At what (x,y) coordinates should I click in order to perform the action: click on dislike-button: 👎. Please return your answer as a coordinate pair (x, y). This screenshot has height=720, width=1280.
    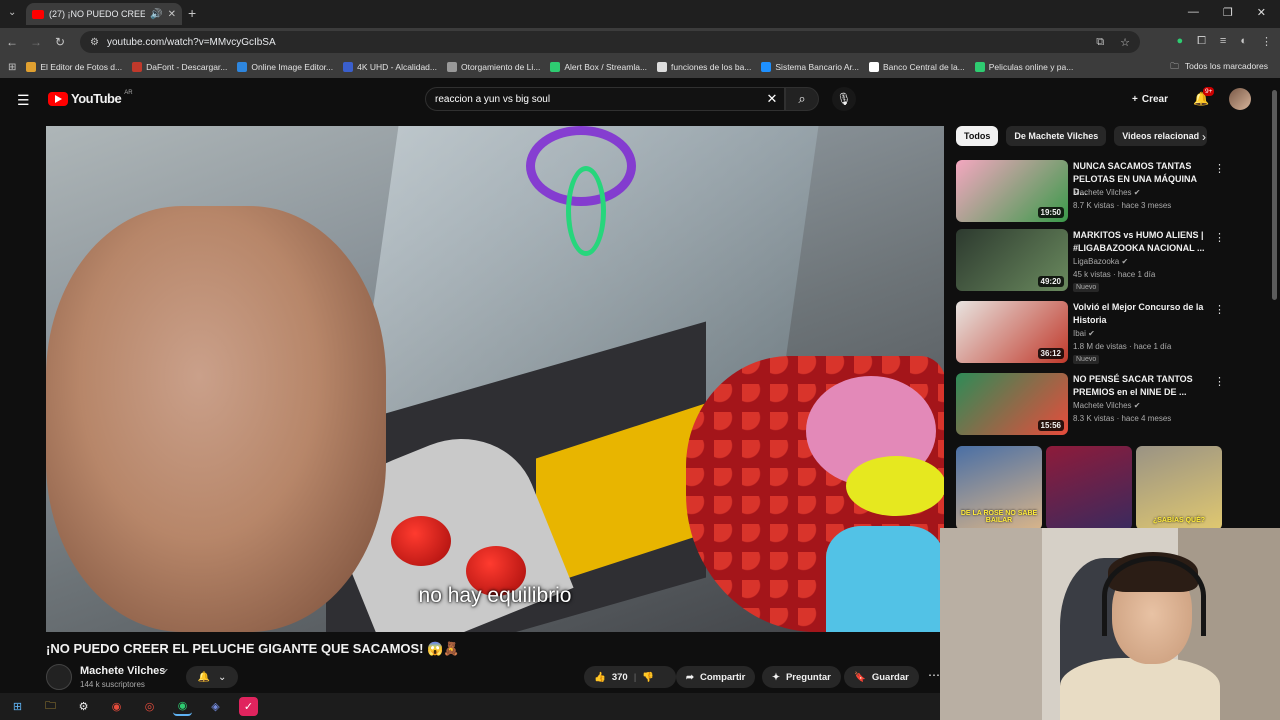
    Looking at the image, I should click on (648, 677).